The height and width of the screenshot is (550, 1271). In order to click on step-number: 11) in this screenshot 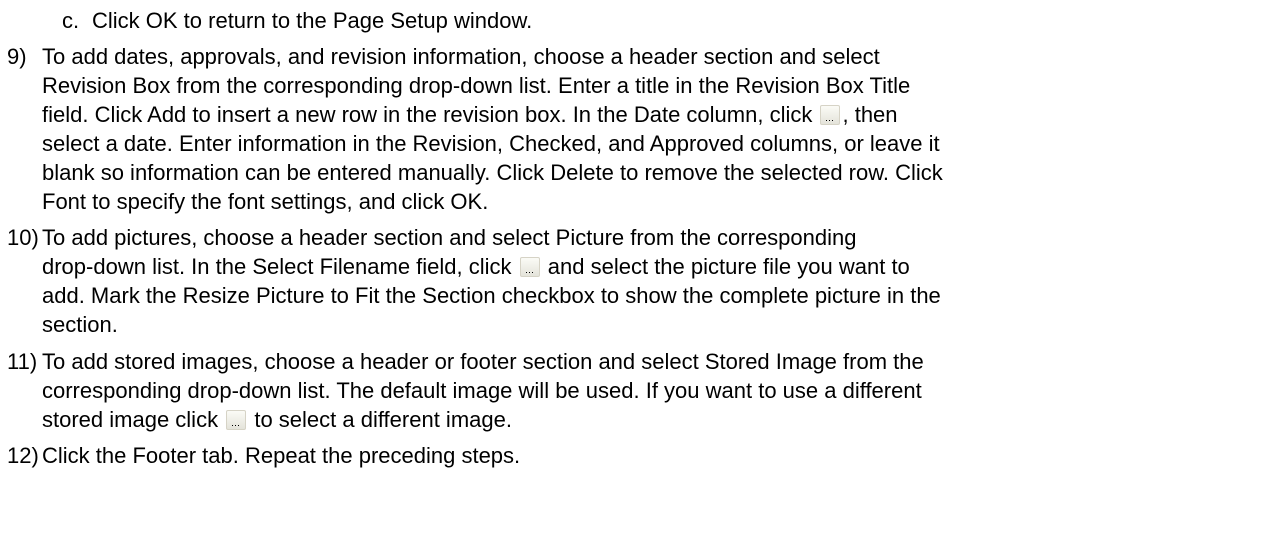, I will do `click(22, 361)`.